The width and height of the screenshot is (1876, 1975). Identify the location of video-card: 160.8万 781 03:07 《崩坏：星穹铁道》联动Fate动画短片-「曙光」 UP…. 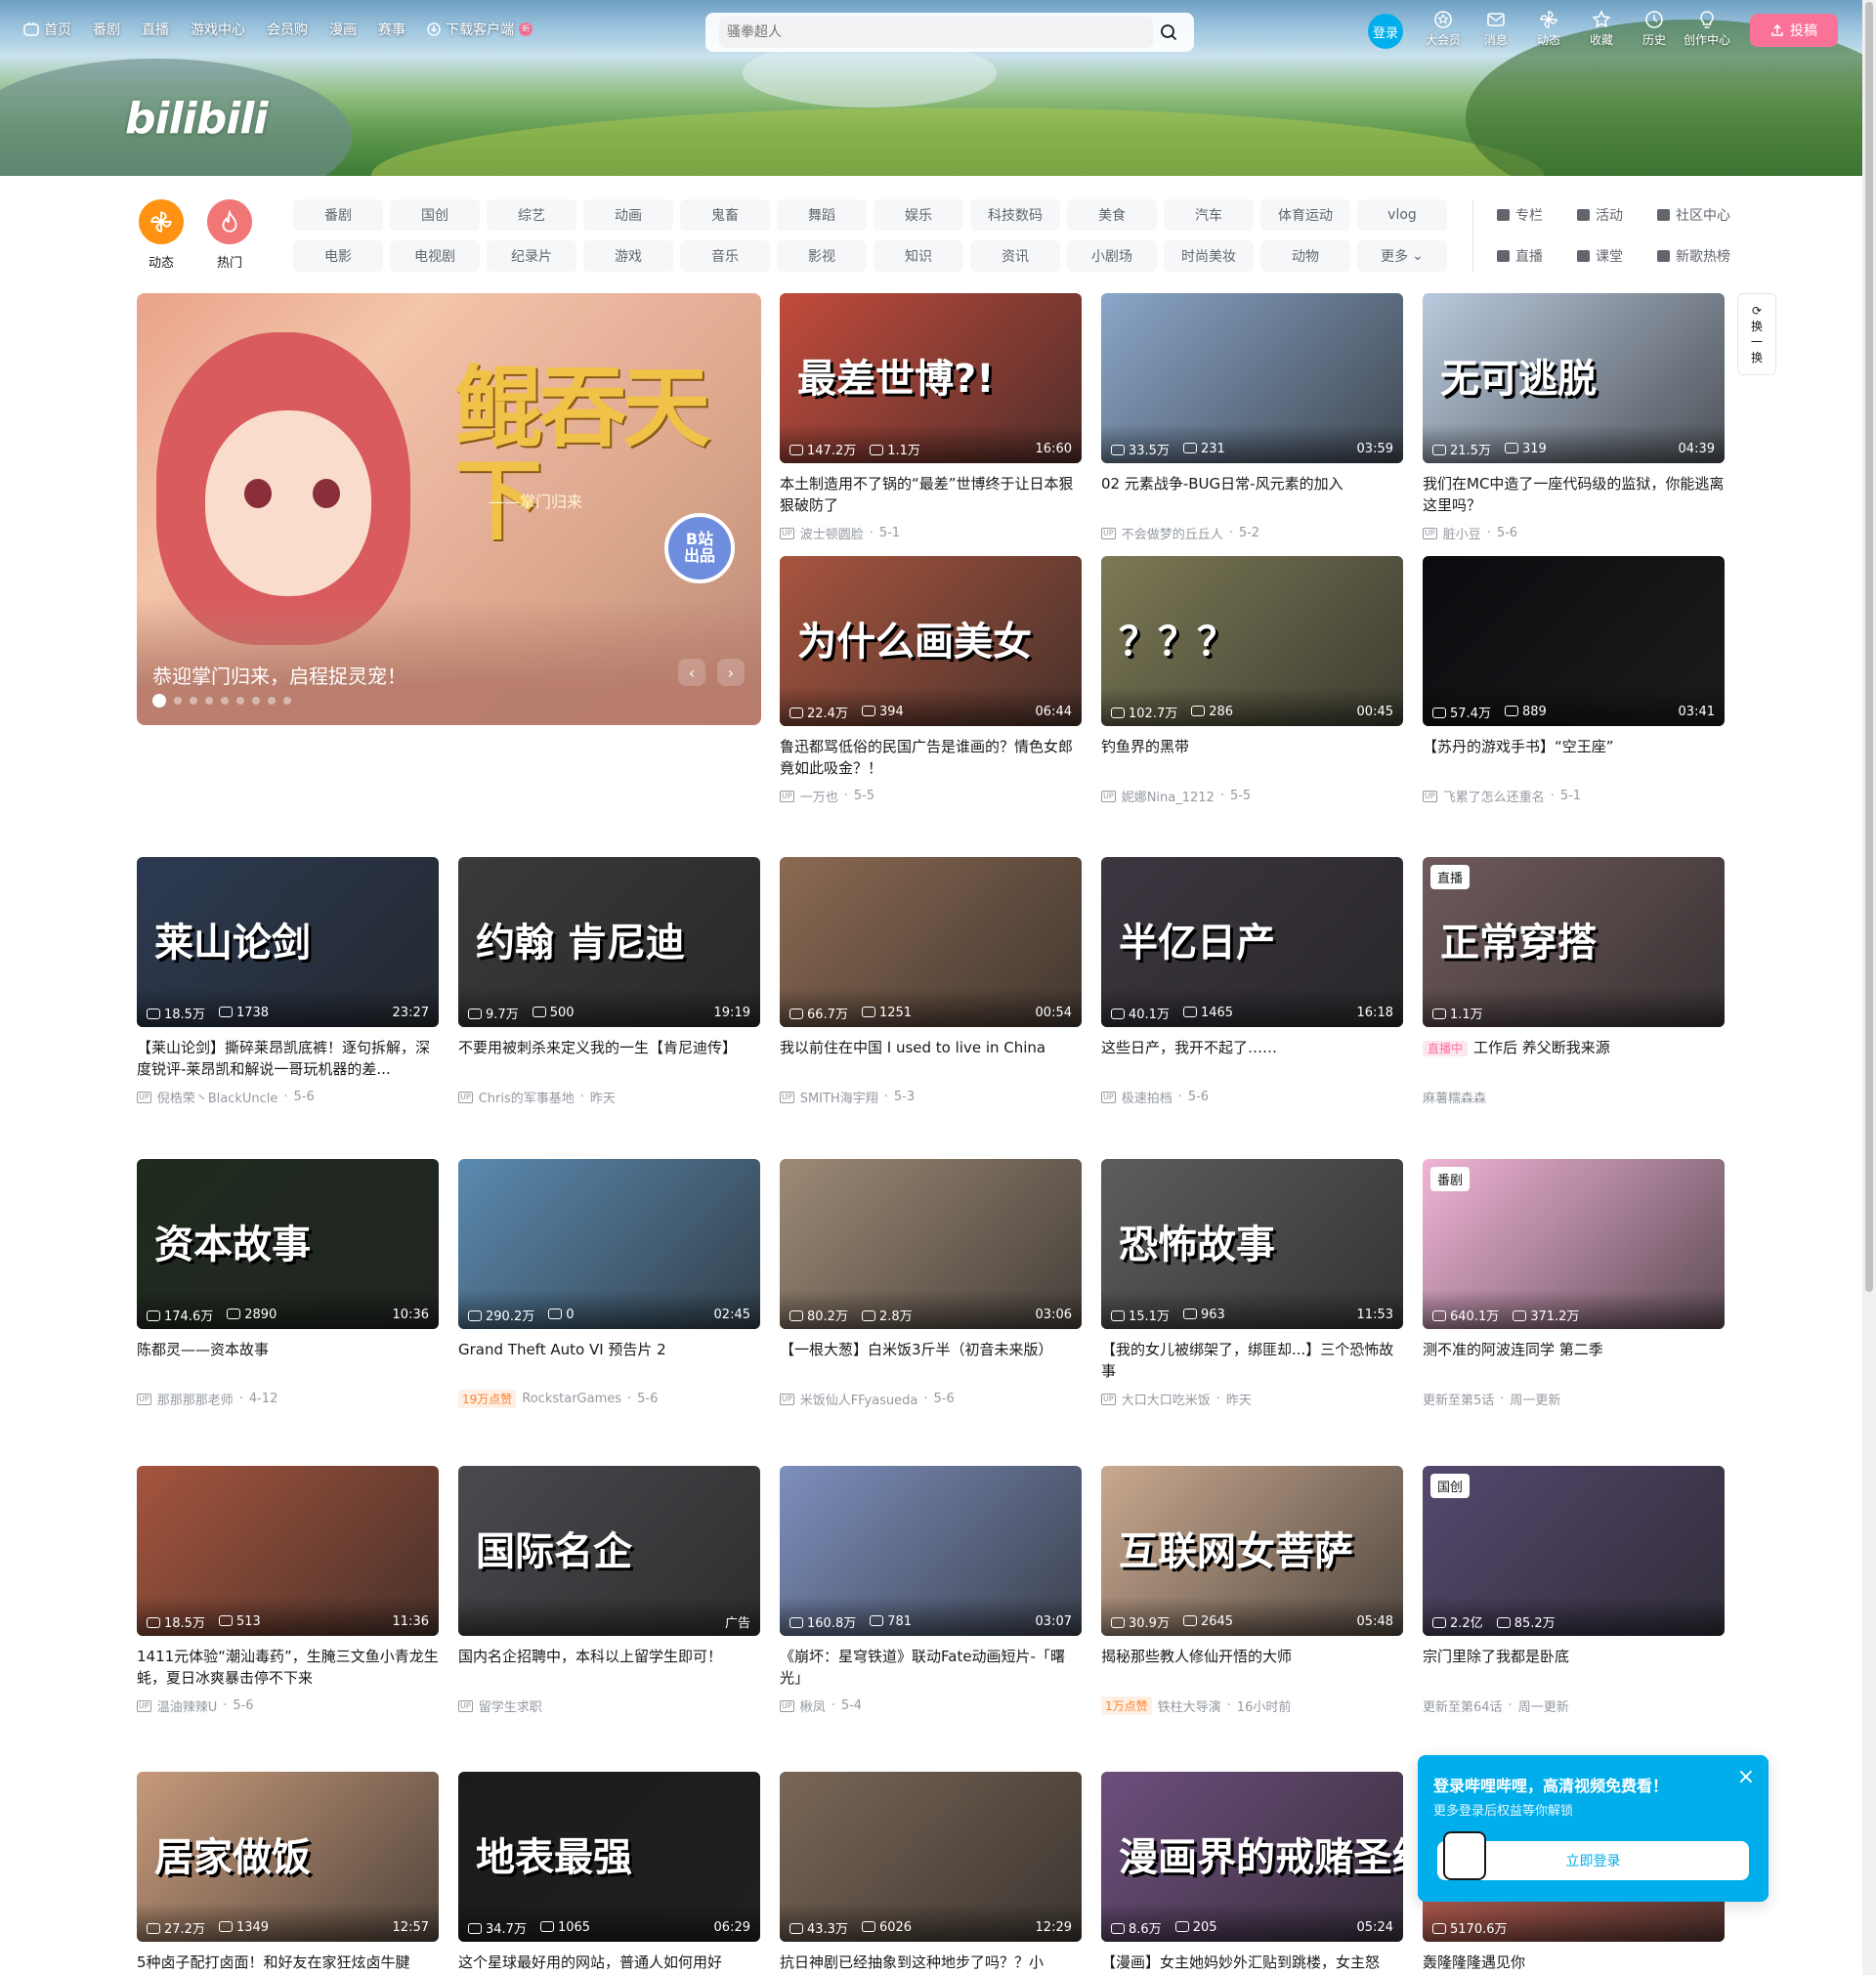
(931, 1590).